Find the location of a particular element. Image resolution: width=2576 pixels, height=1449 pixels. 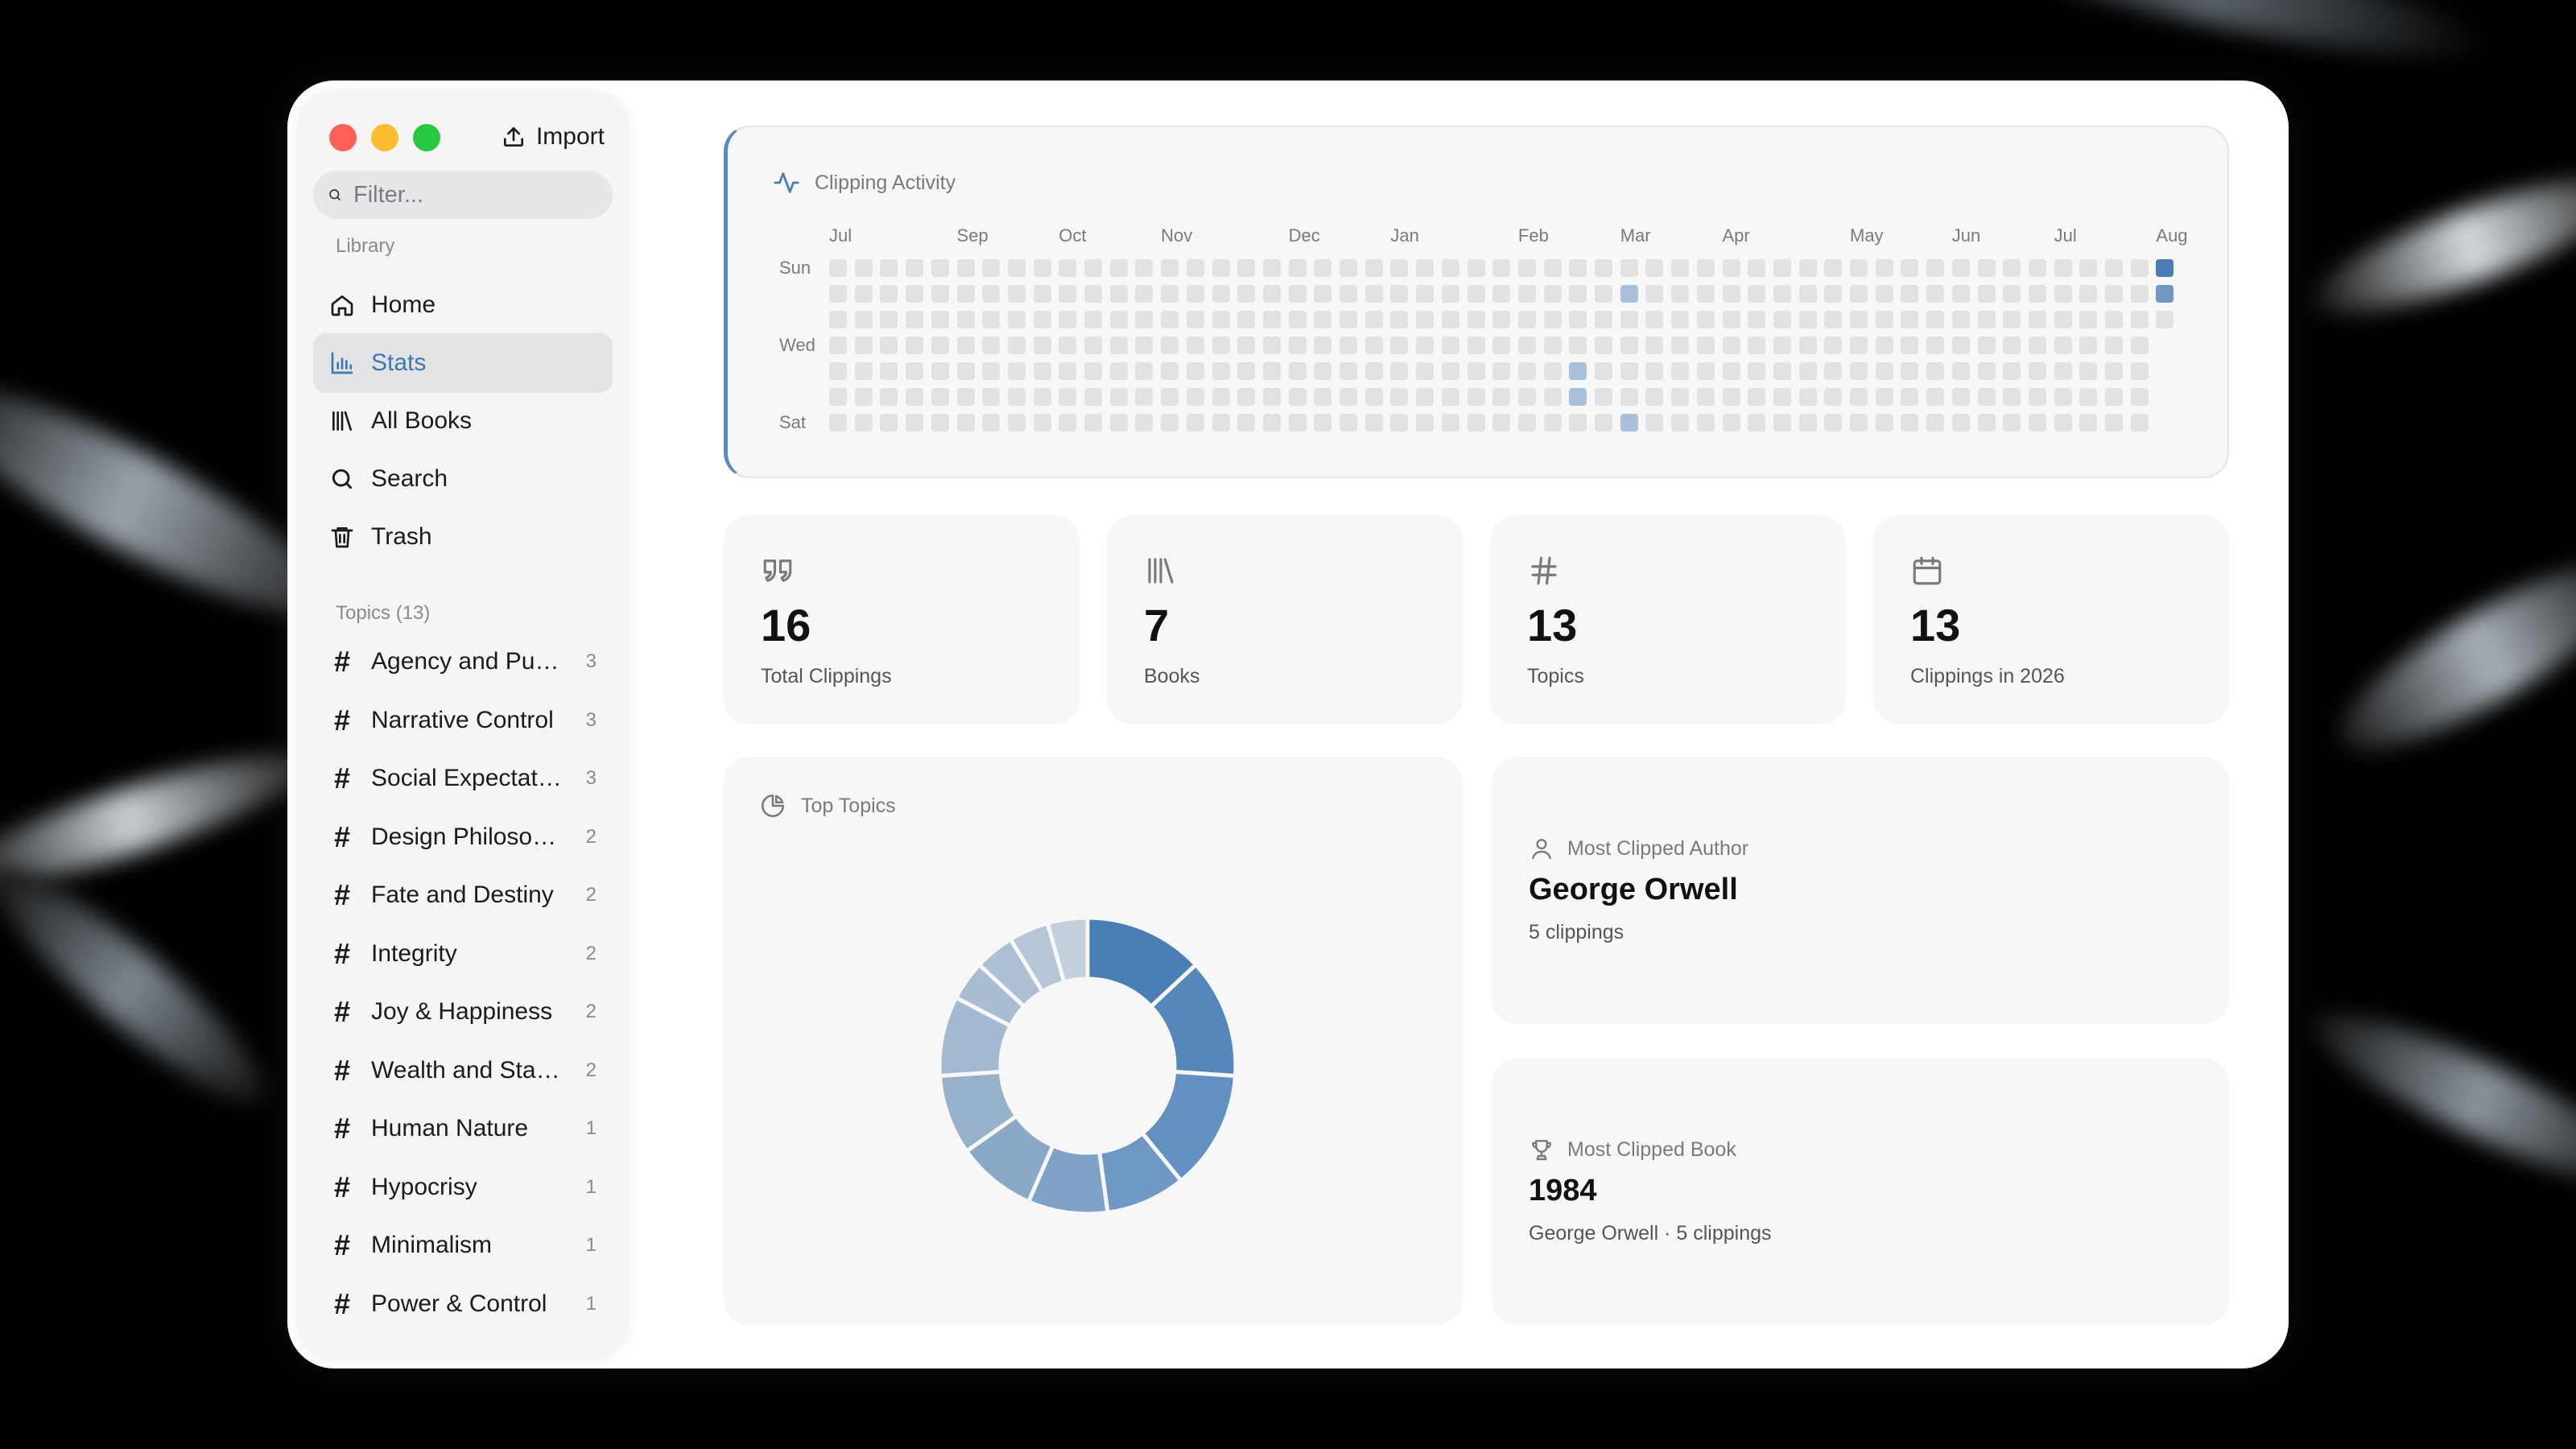

sidebar-topic-item: # Minimalism 1 is located at coordinates (463, 1245).